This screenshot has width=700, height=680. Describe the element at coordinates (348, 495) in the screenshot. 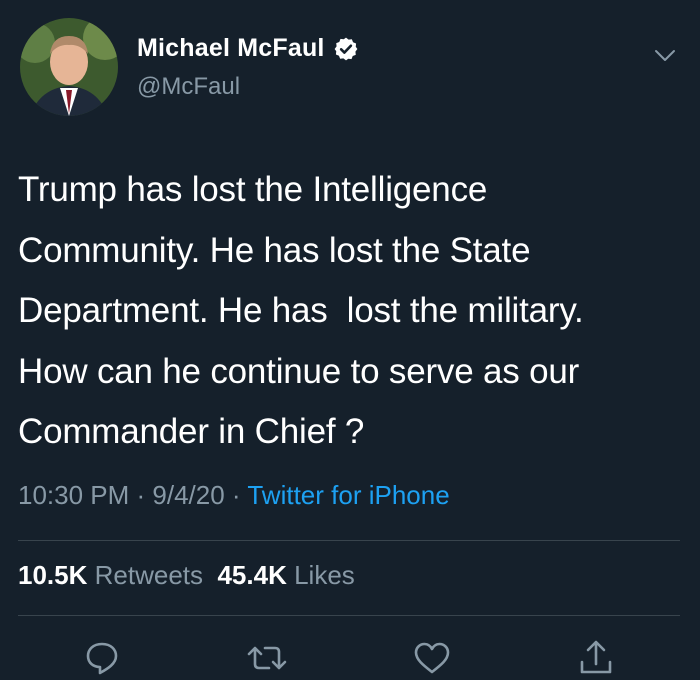

I see `tweet-source-link: Twitter for iPhone` at that location.